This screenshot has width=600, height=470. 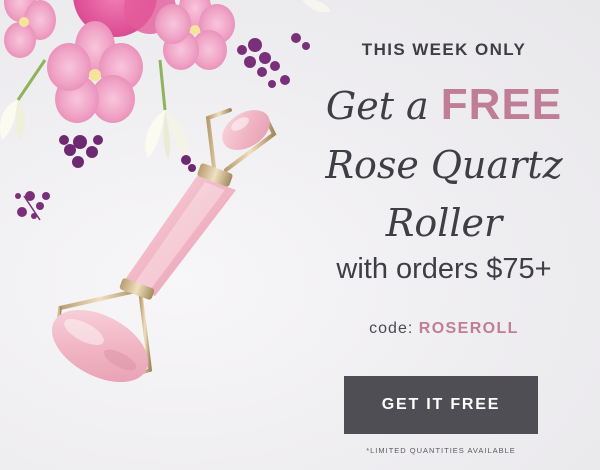 I want to click on headline-line-1: Get a FREE, so click(x=444, y=105).